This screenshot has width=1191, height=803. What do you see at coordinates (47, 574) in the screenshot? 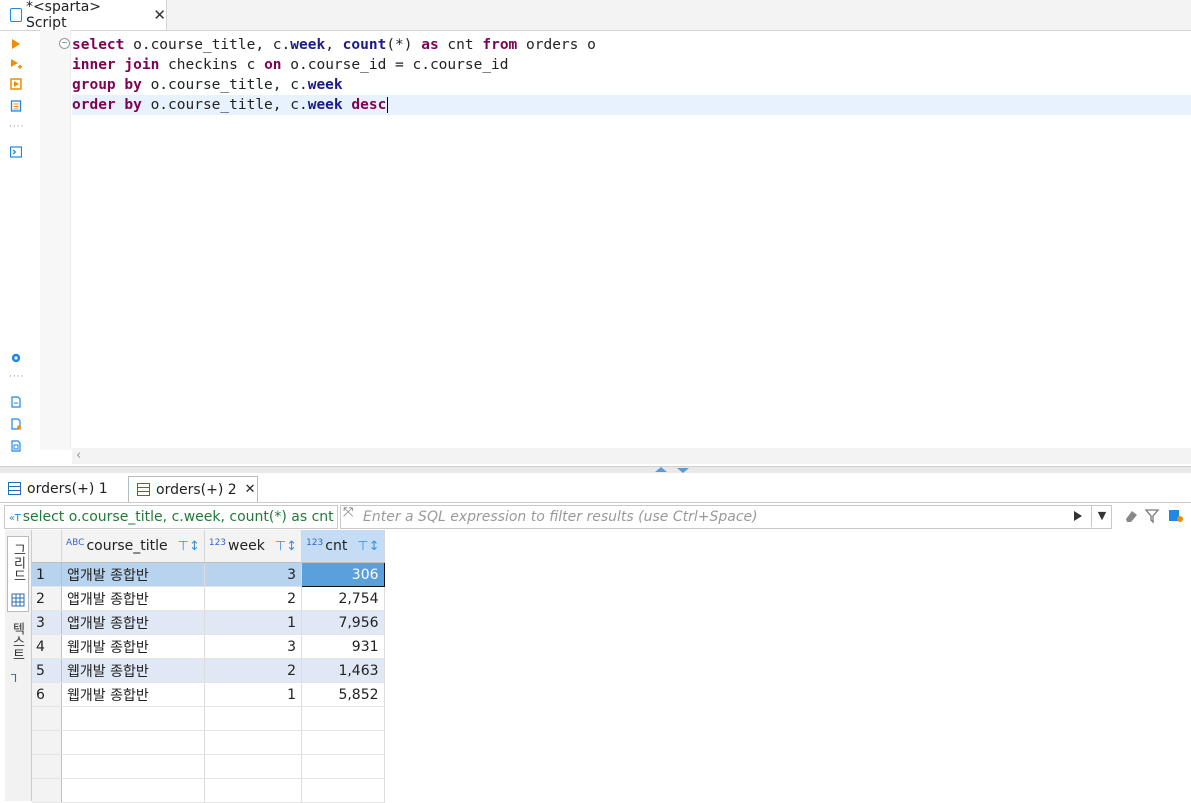
I see `row-number-cell: 1` at bounding box center [47, 574].